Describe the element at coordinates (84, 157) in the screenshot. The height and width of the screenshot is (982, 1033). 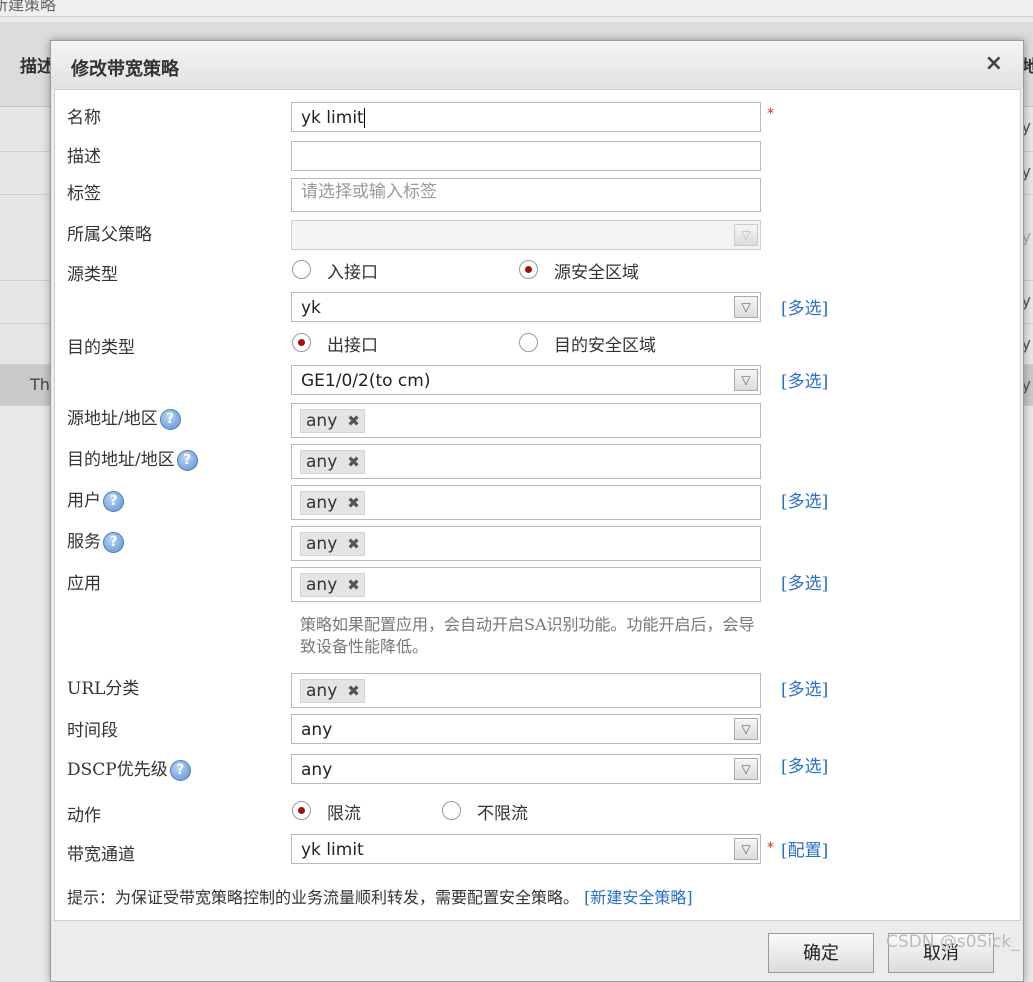
I see `description-label: 描述` at that location.